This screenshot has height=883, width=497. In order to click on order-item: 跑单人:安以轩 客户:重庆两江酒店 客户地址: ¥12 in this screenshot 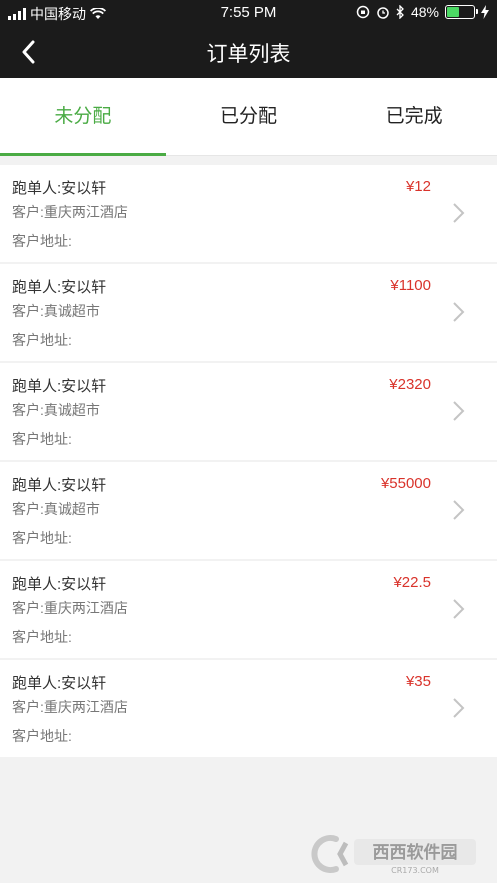, I will do `click(248, 213)`.